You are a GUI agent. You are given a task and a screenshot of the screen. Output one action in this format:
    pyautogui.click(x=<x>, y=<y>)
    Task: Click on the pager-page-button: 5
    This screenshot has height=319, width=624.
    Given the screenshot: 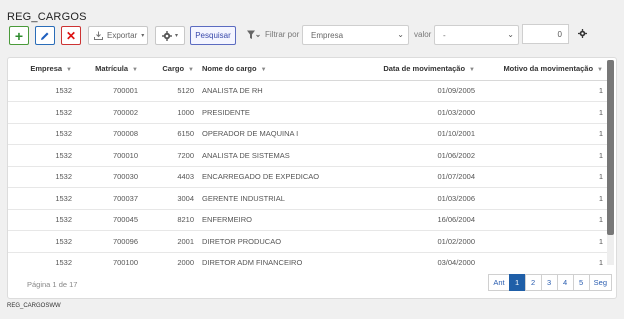 What is the action you would take?
    pyautogui.click(x=581, y=282)
    